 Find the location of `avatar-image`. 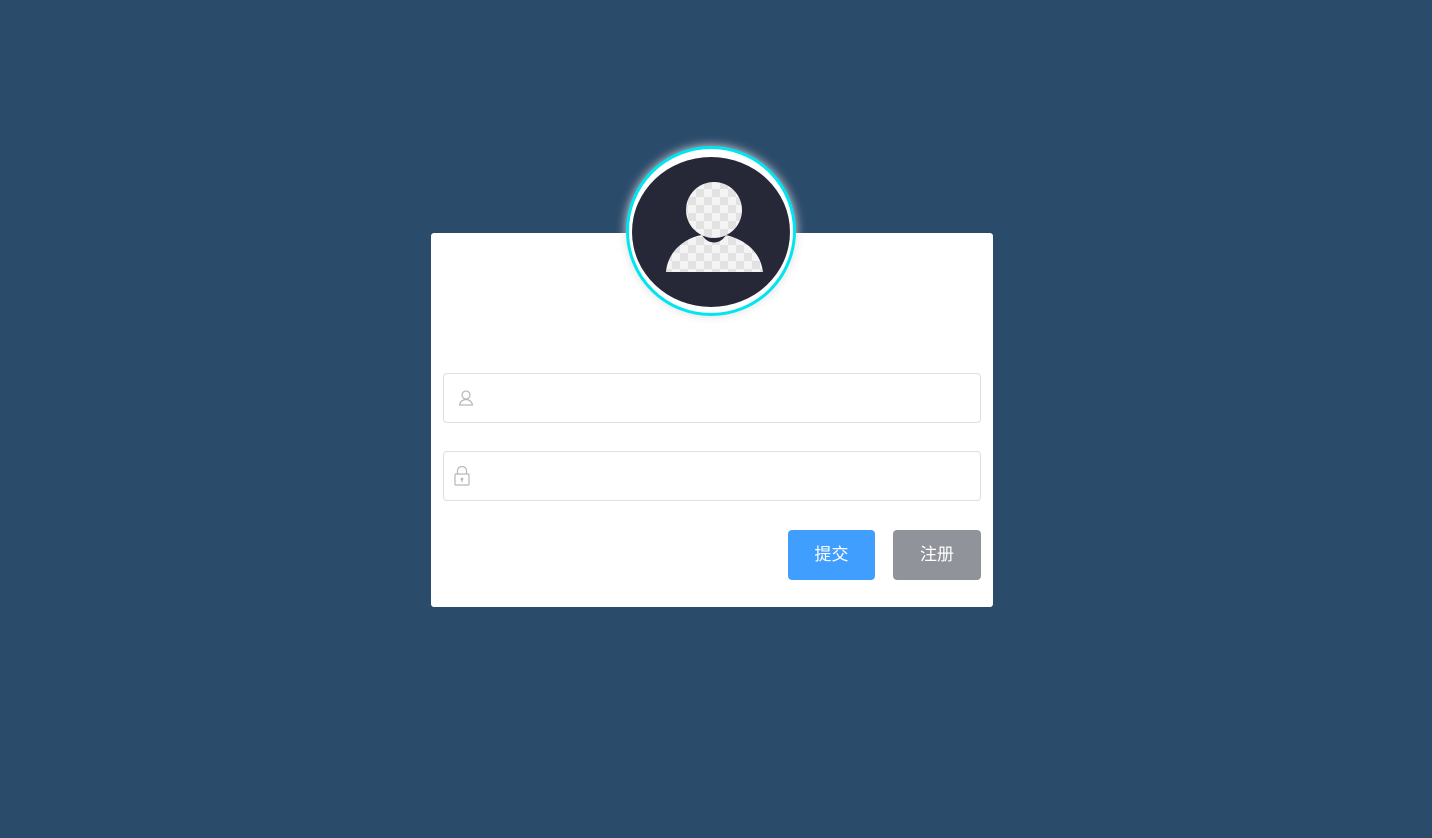

avatar-image is located at coordinates (711, 232).